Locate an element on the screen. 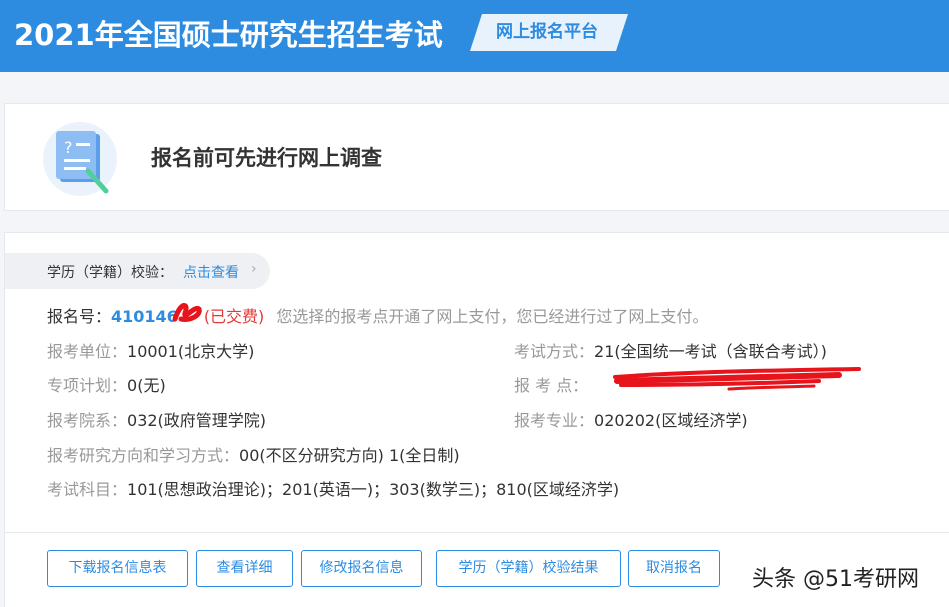 The height and width of the screenshot is (607, 949). dept-value: 032(政府管理学院) is located at coordinates (197, 420).